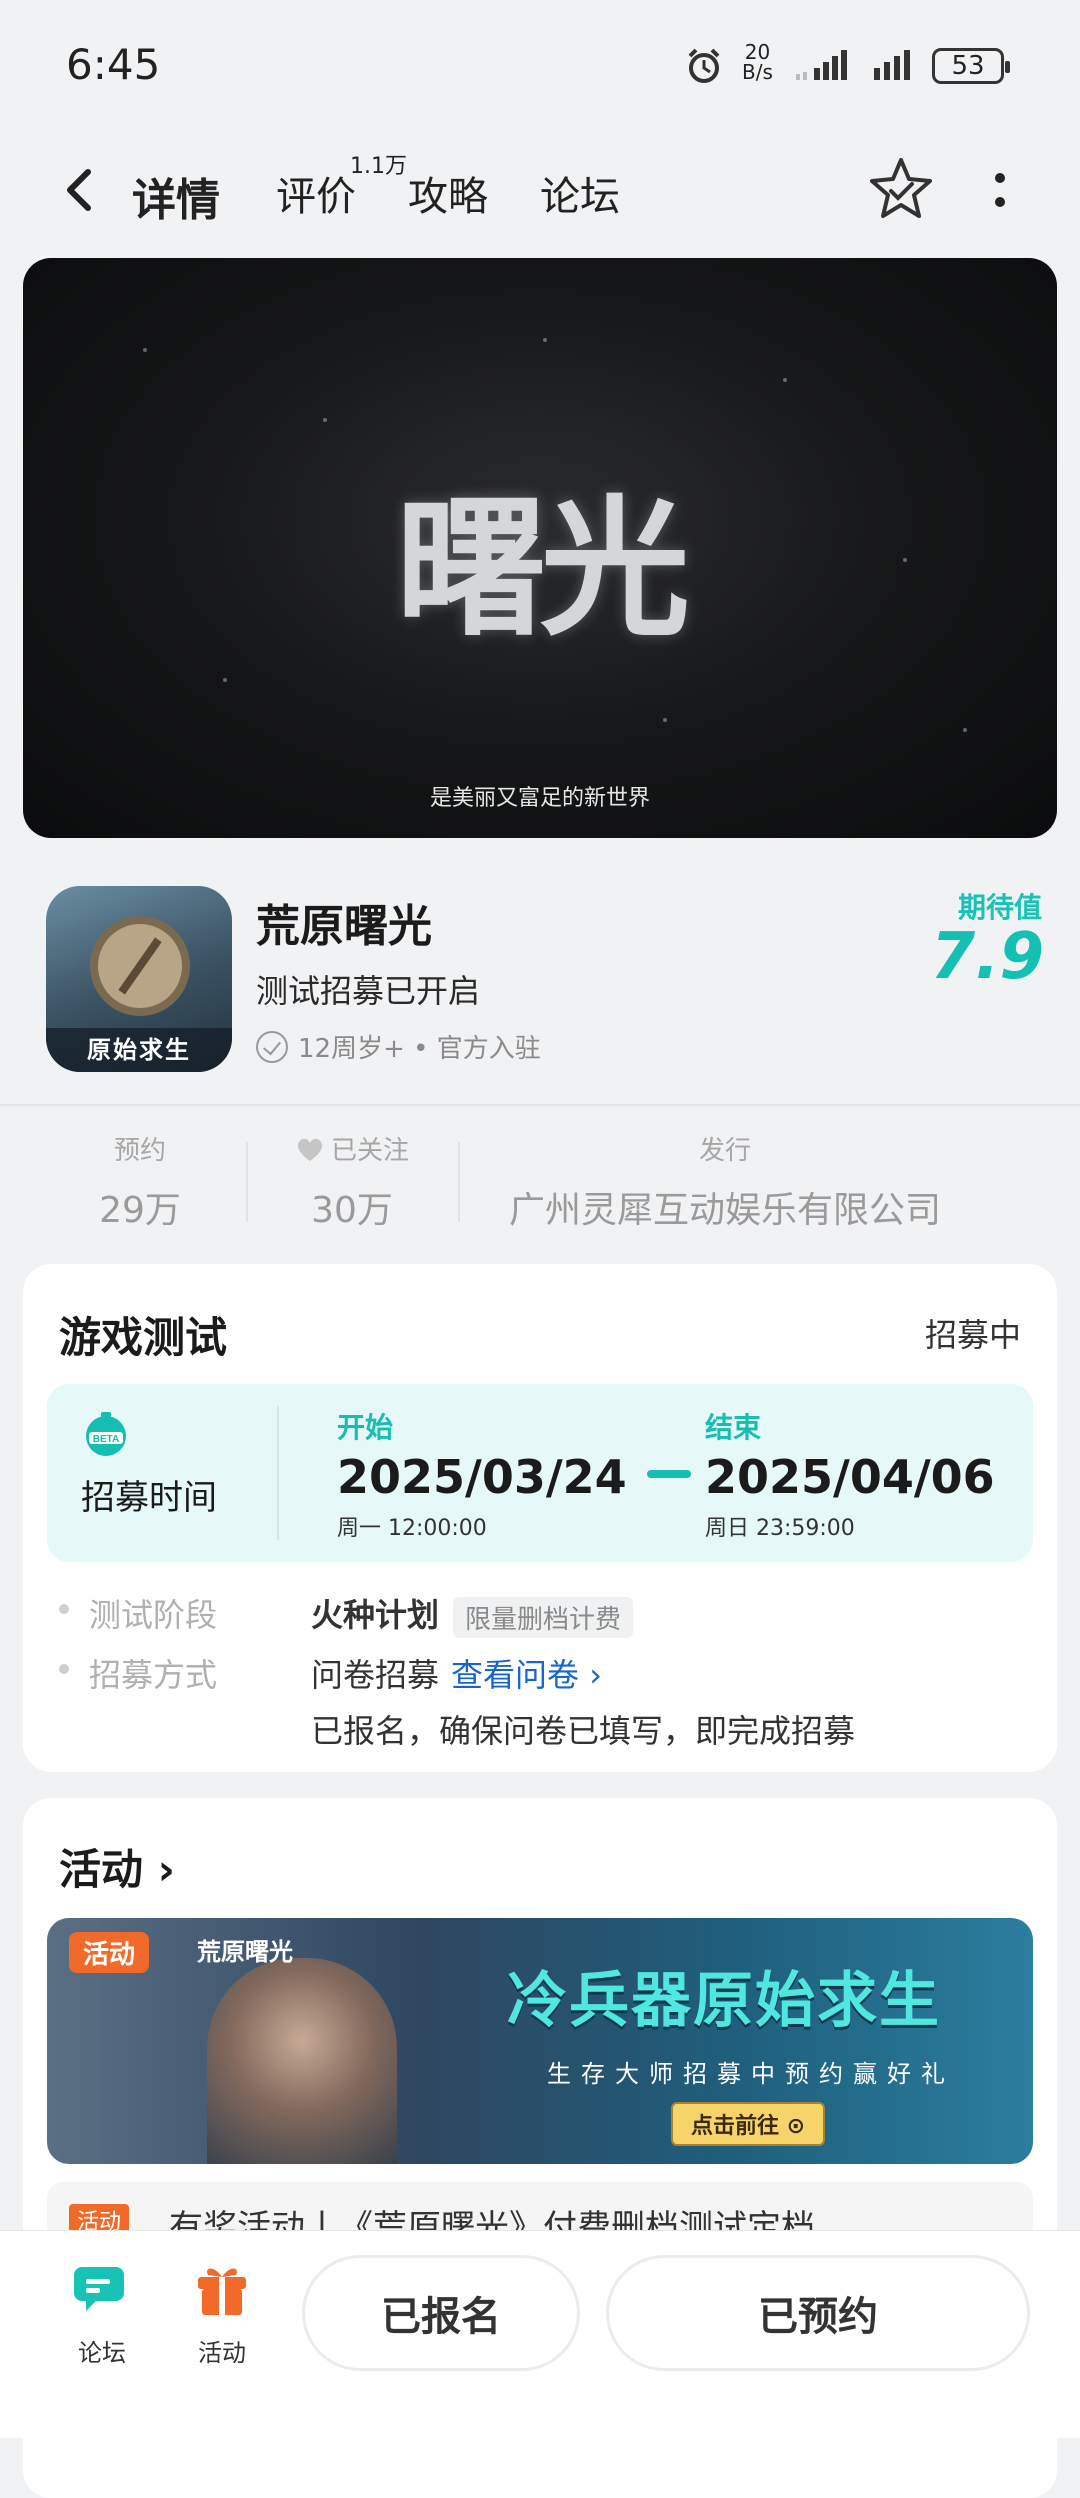 The height and width of the screenshot is (2498, 1080). I want to click on view-survey-link: 查看问卷 ›, so click(526, 1675).